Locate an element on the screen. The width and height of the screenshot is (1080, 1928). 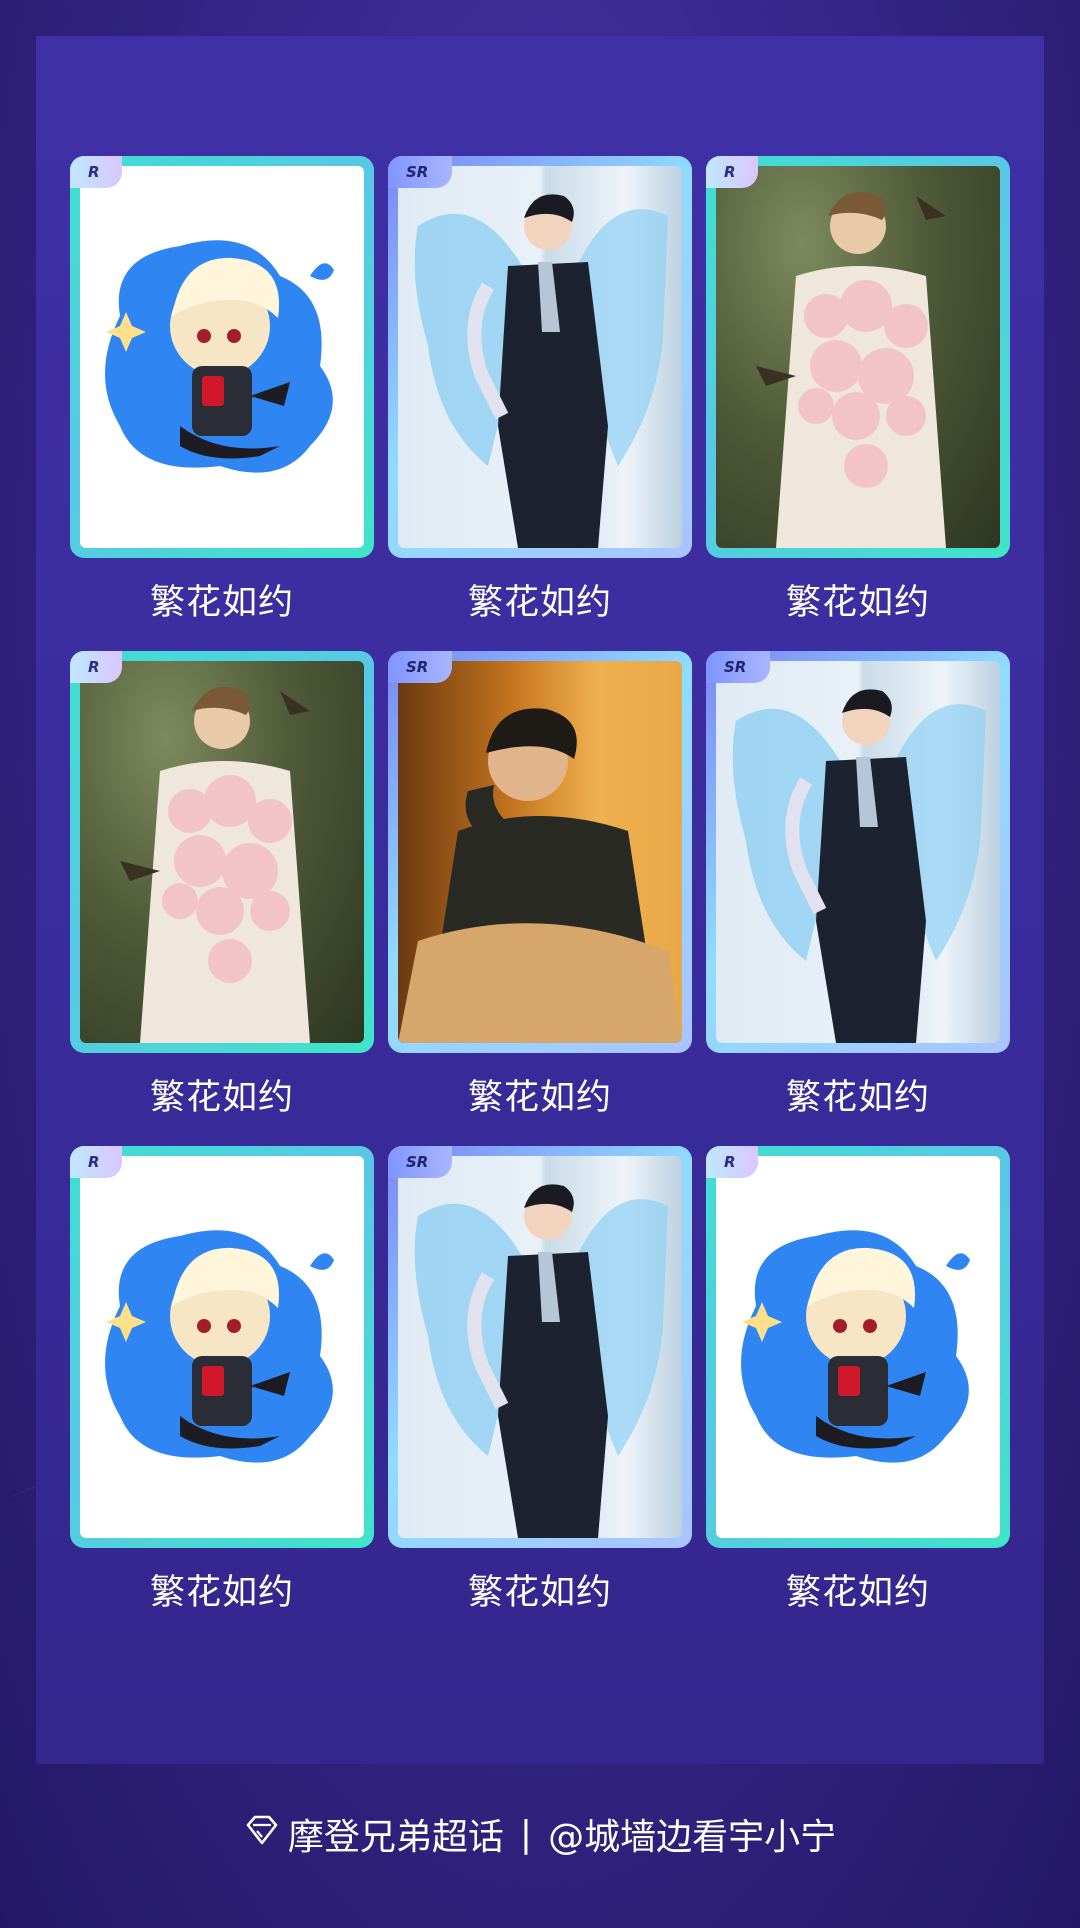
footer-attribution: 摩登兄弟超话 | @城墙边看宇小宁 is located at coordinates (540, 1835).